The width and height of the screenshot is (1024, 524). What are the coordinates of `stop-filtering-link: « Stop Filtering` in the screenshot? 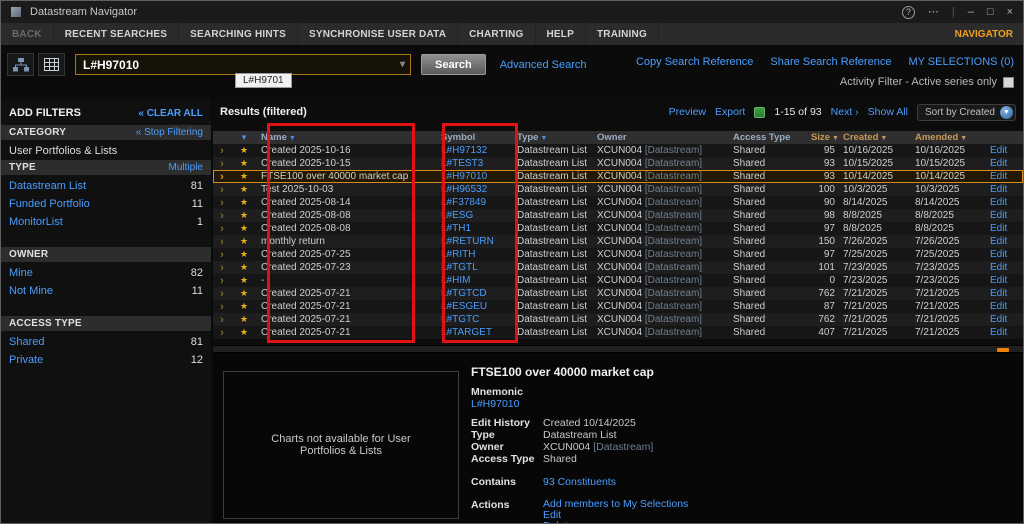 It's located at (169, 132).